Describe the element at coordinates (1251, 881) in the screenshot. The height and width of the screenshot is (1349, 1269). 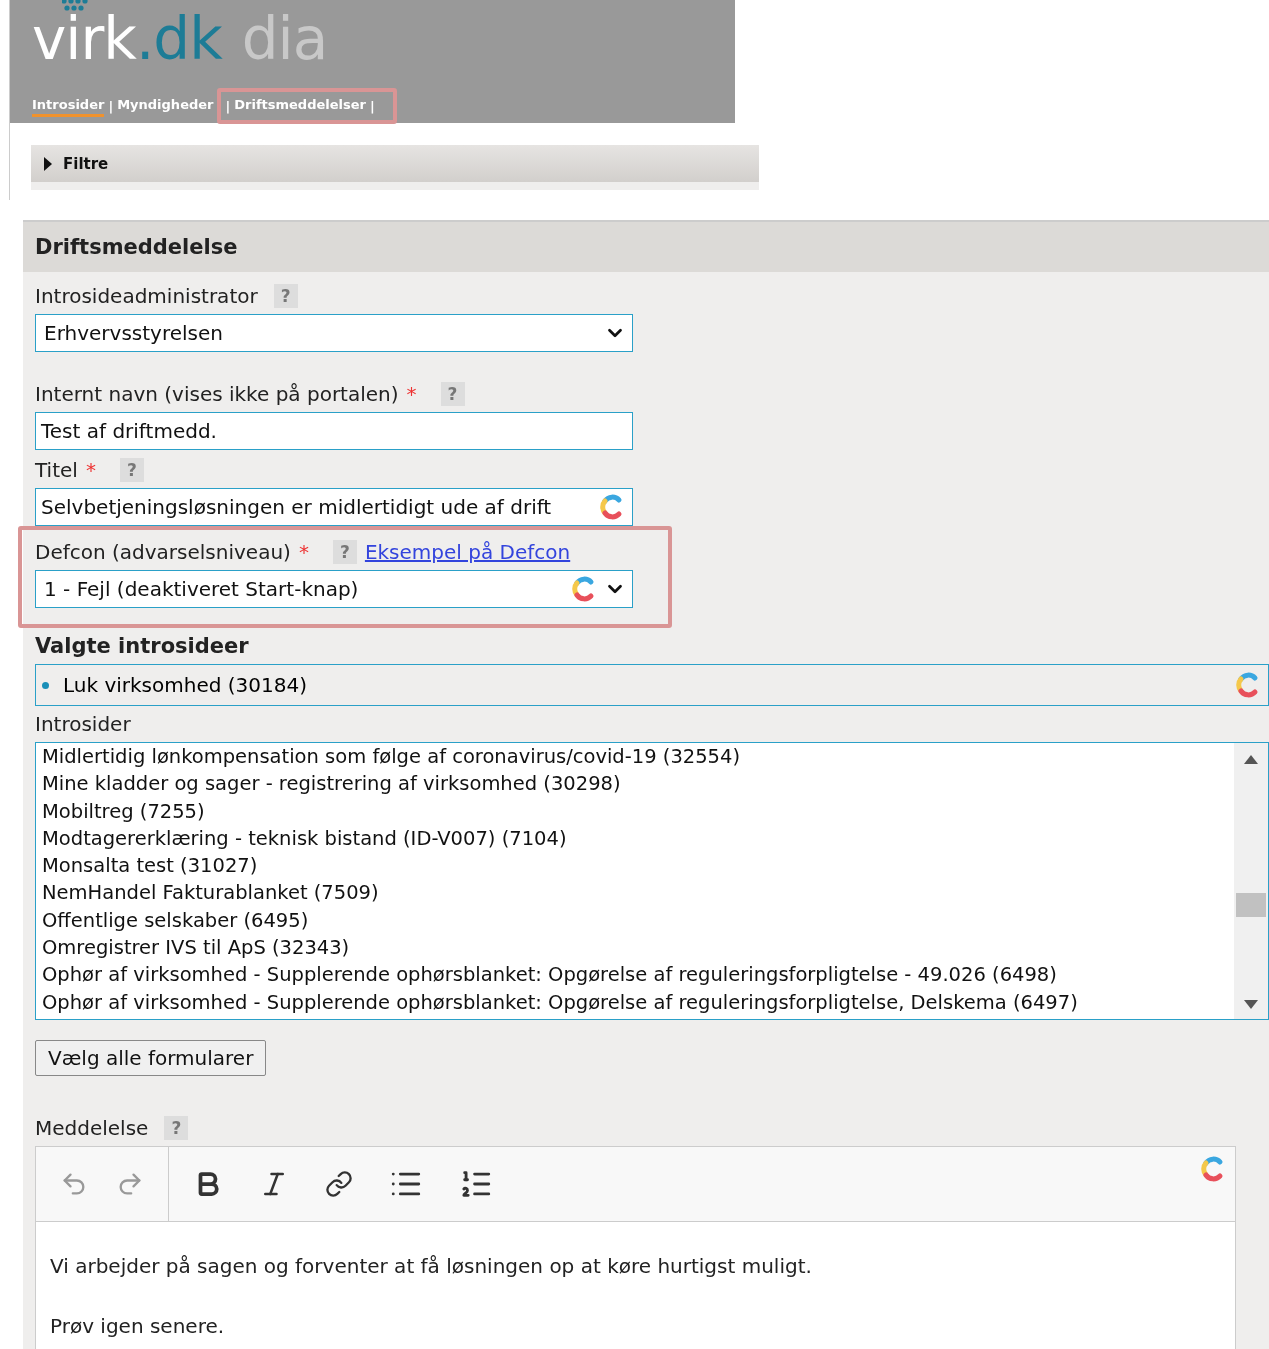
I see `scrollbar` at that location.